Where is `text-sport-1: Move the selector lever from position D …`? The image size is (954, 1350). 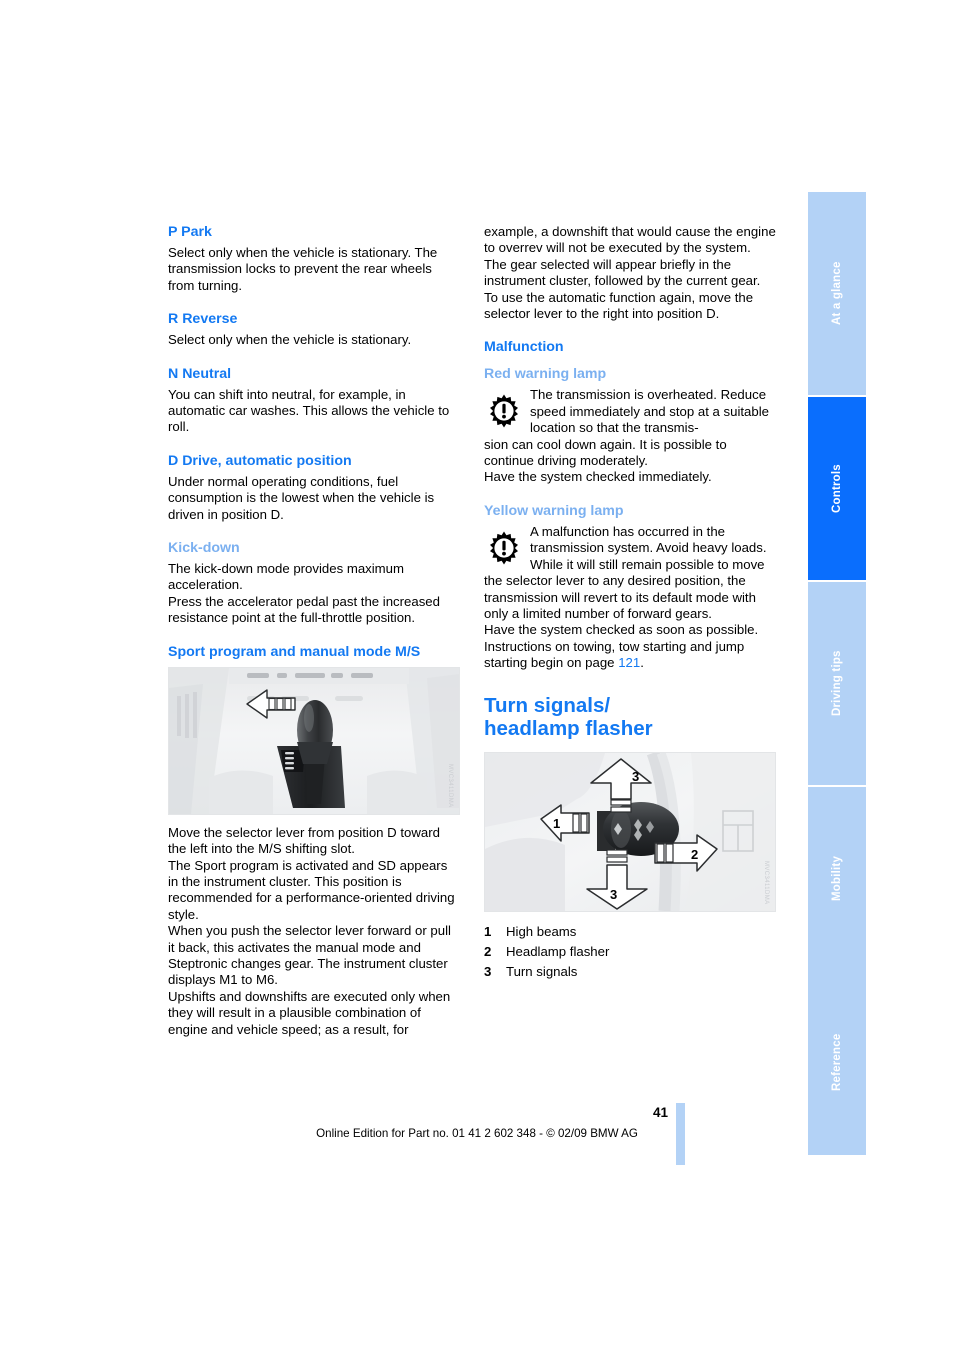
text-sport-1: Move the selector lever from position D … is located at coordinates (304, 840).